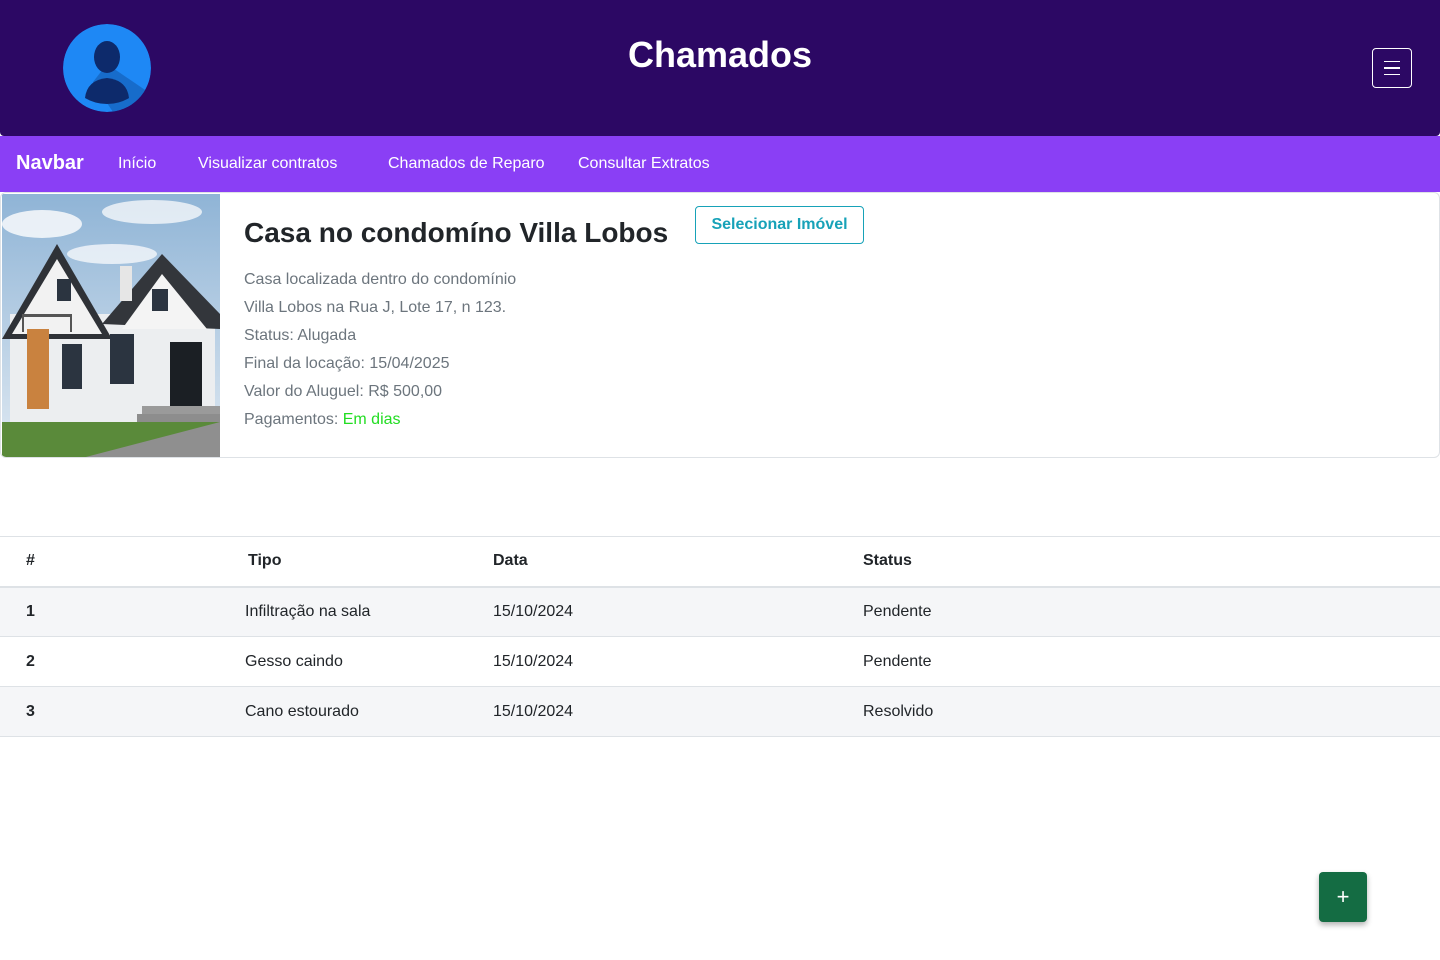 The height and width of the screenshot is (960, 1440). I want to click on row-number: 1, so click(122, 611).